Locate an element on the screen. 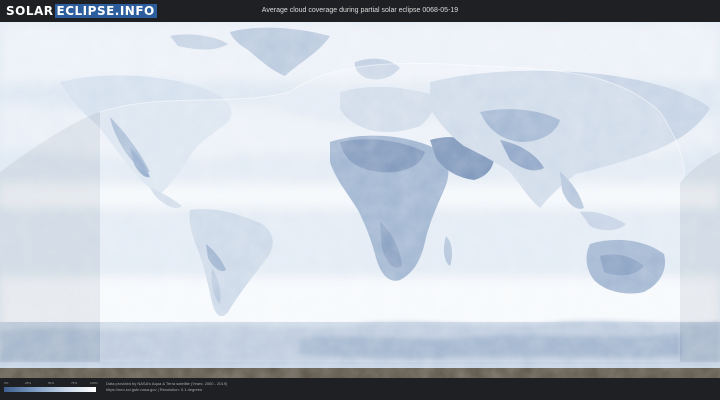 The height and width of the screenshot is (400, 720). legend-color-bar is located at coordinates (50, 389).